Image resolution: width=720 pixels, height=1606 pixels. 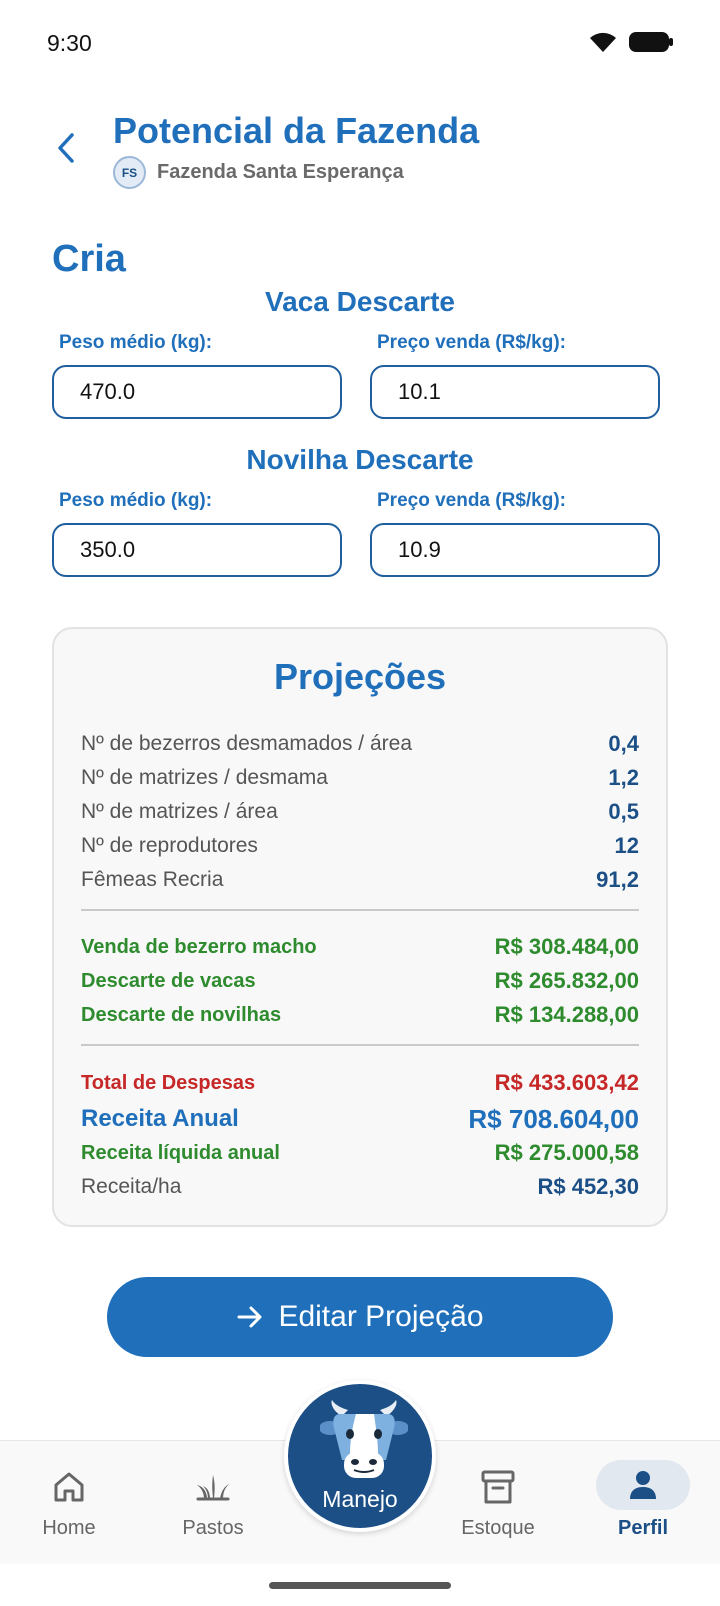 What do you see at coordinates (566, 1014) in the screenshot?
I see `revenue-value: R$ 134.288,00` at bounding box center [566, 1014].